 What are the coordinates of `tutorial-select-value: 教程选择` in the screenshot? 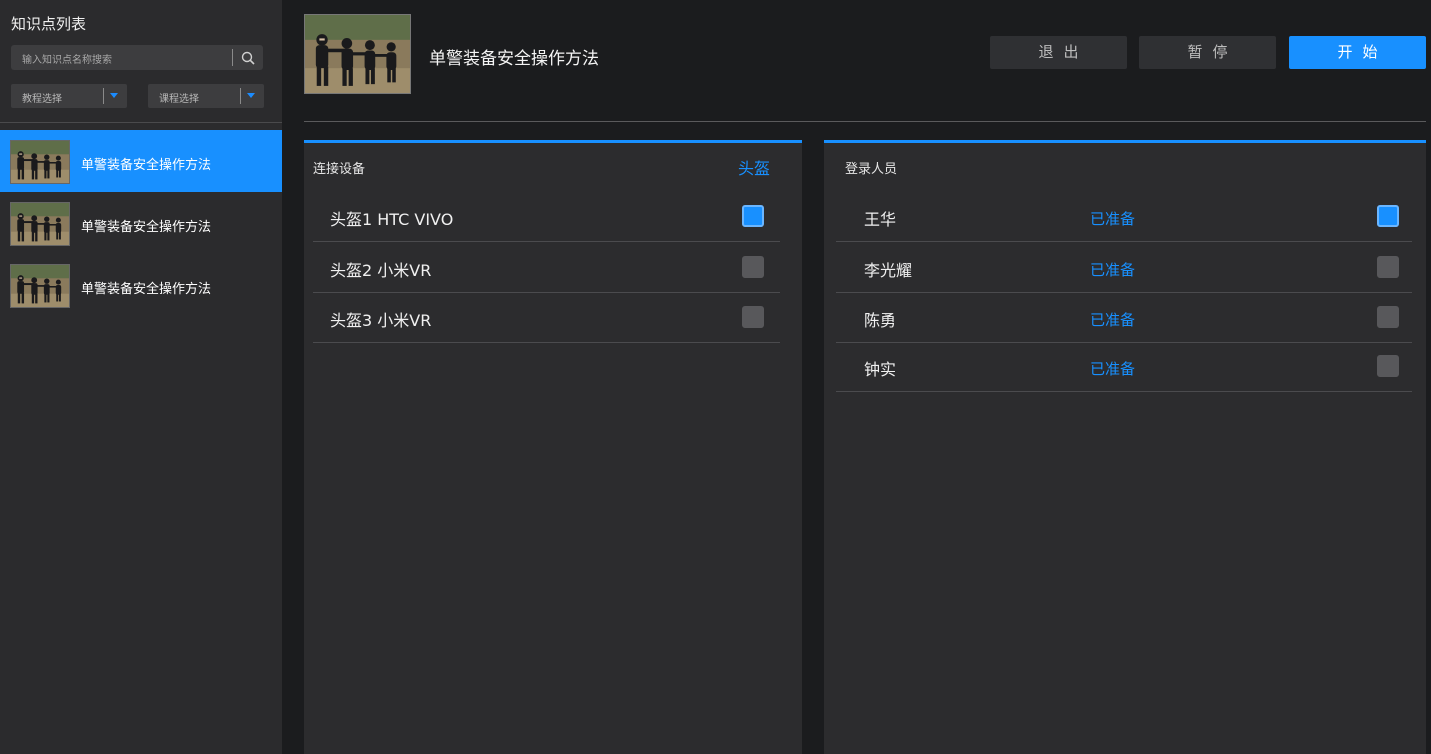 It's located at (42, 99).